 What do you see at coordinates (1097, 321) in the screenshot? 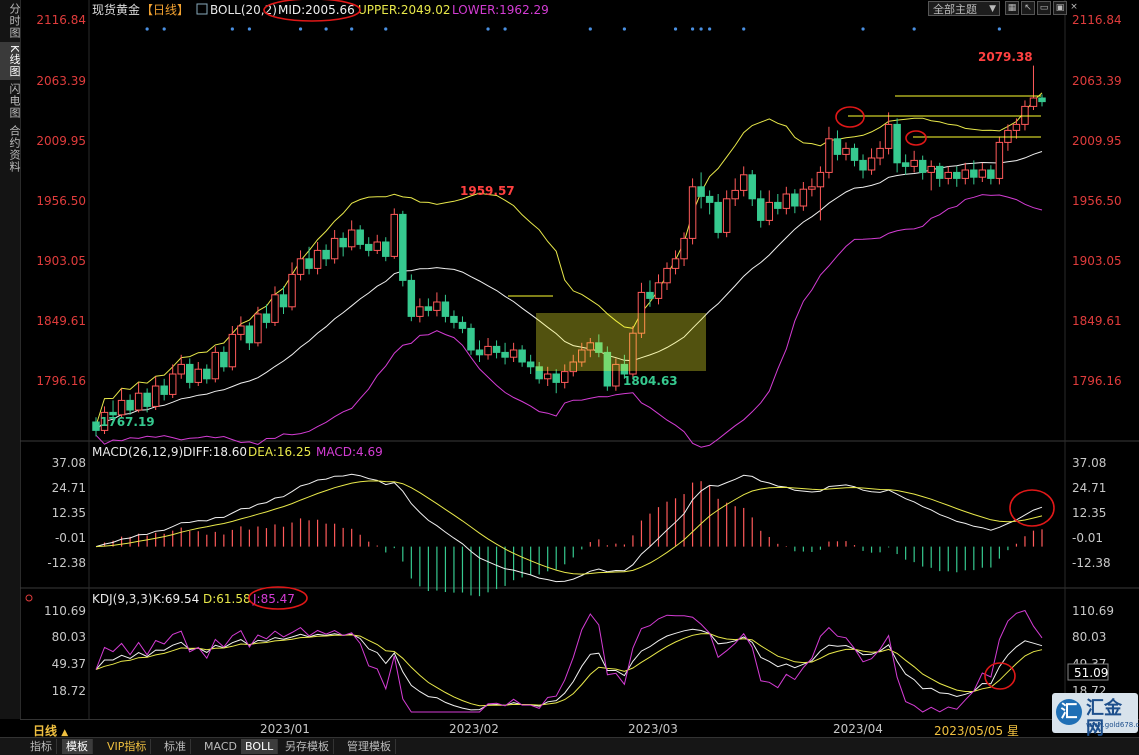
I see `price-tick: 1849.61` at bounding box center [1097, 321].